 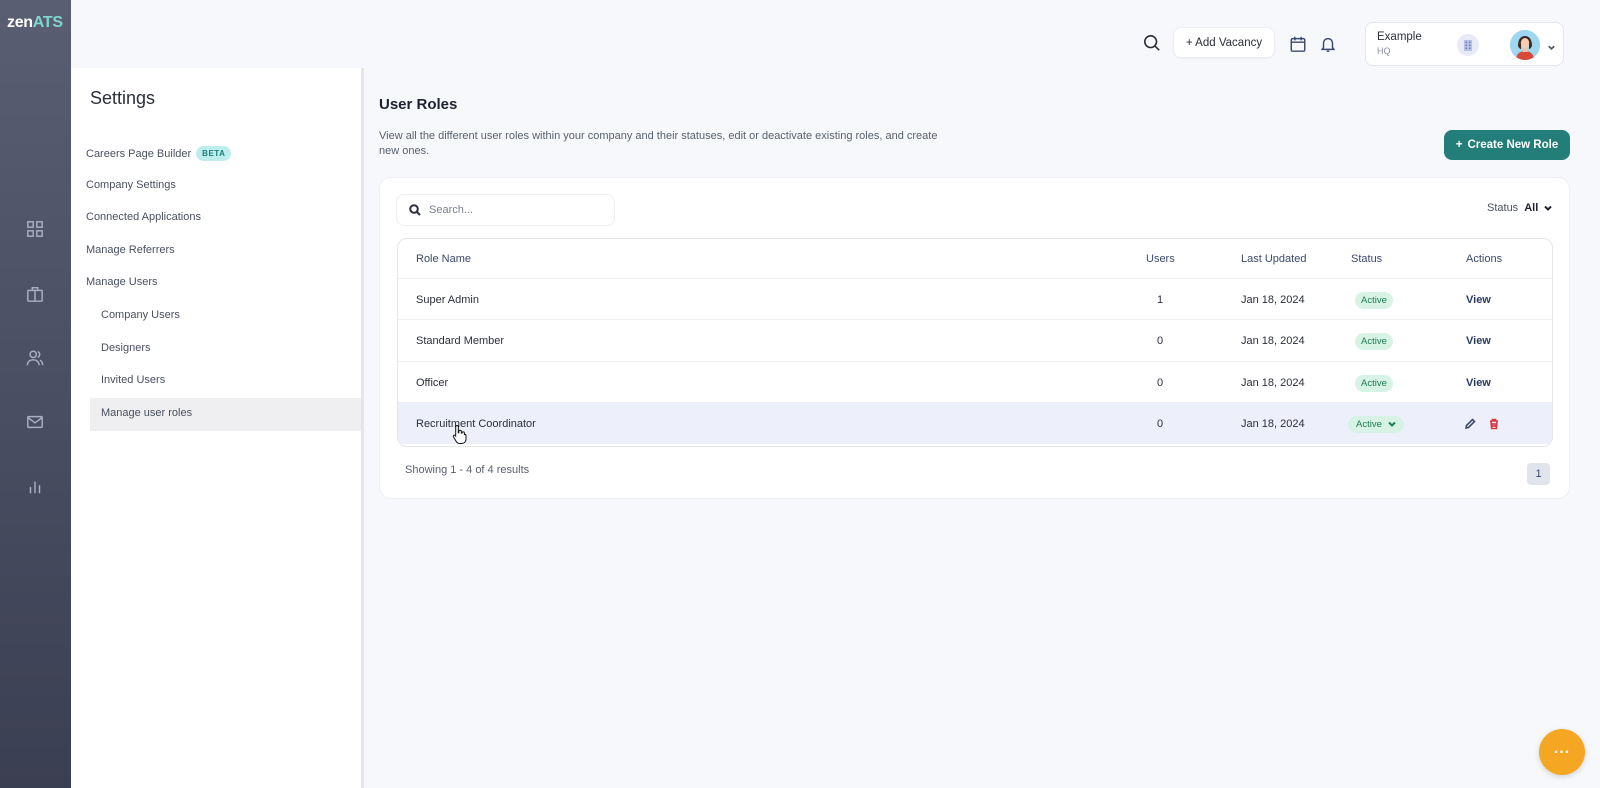 I want to click on company-switcher: Example HQ, so click(x=1464, y=44).